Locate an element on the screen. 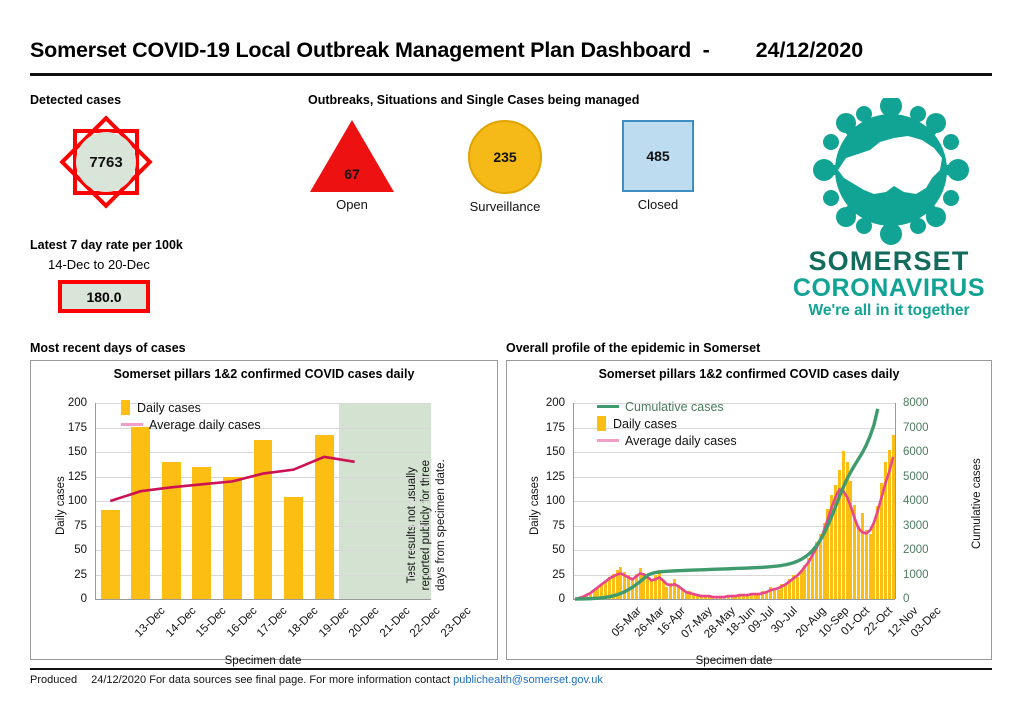 This screenshot has height=721, width=1020. logo-line-coronavirus: CORONAVIRUS is located at coordinates (889, 288).